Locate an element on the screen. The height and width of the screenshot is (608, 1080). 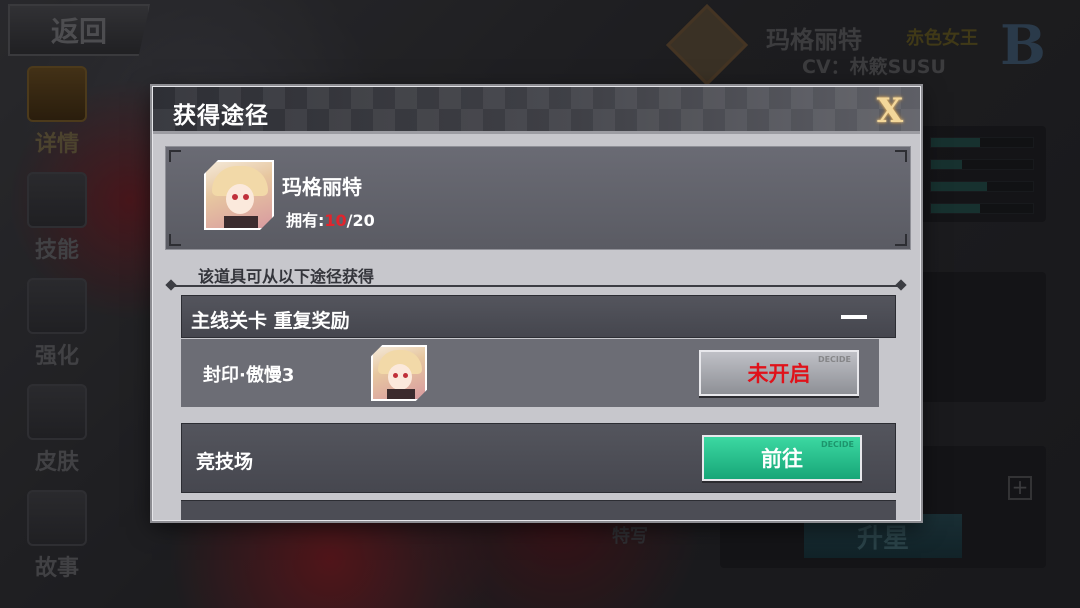
dialog-title: 获得途径 is located at coordinates (221, 116).